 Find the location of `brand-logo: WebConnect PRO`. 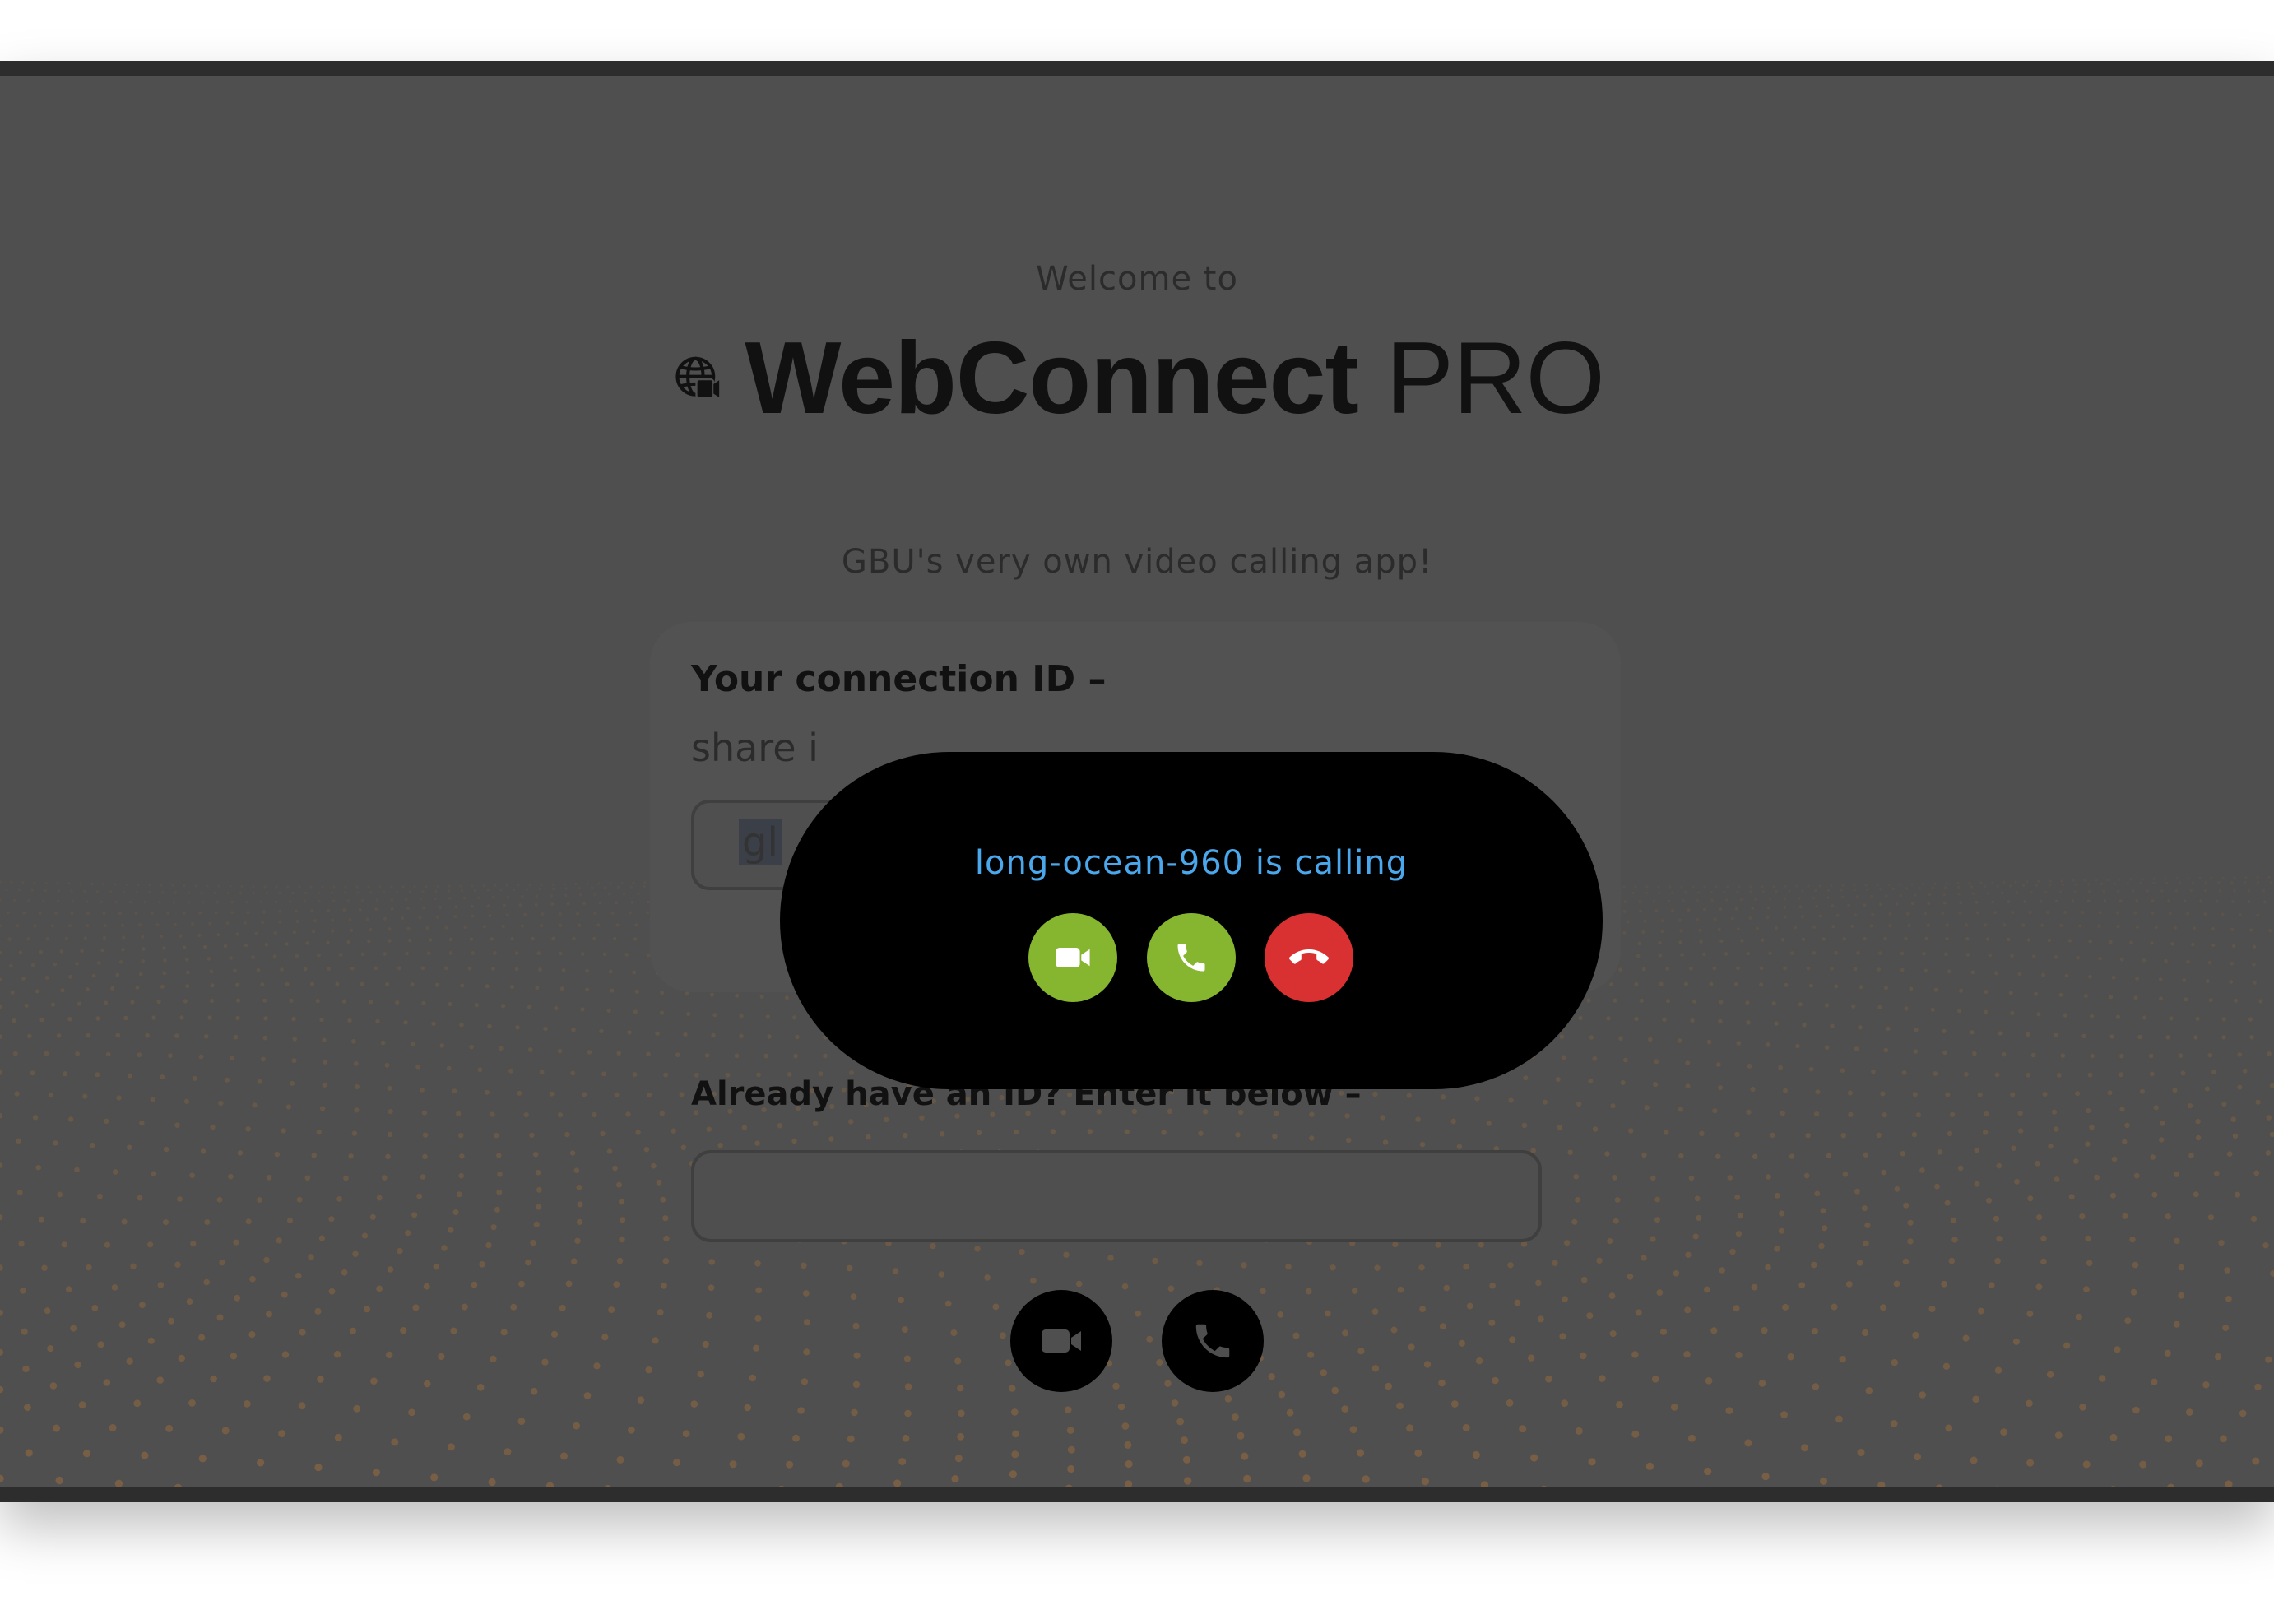

brand-logo: WebConnect PRO is located at coordinates (1140, 378).